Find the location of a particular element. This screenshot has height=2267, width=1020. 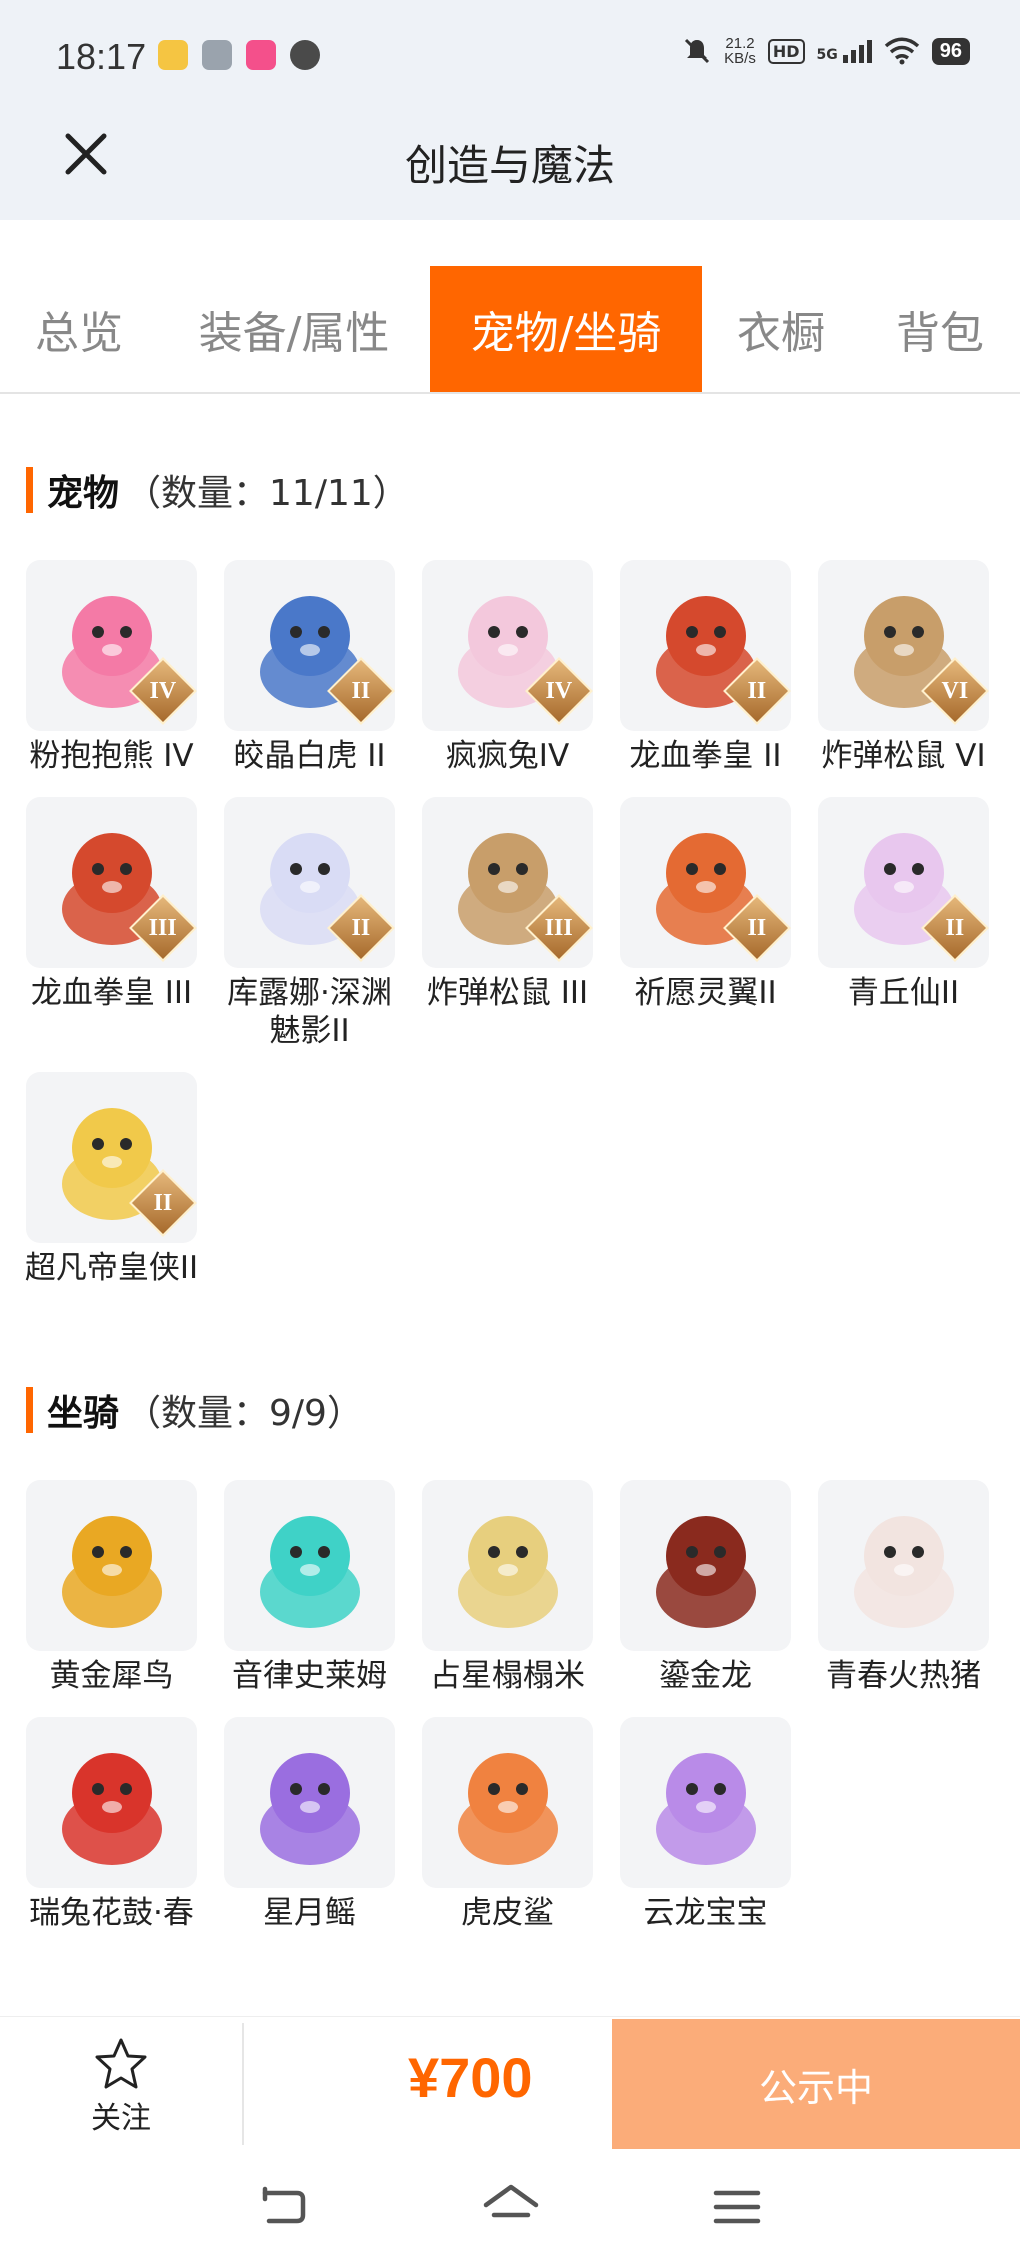

pet-name: 青丘仙II is located at coordinates (903, 993).